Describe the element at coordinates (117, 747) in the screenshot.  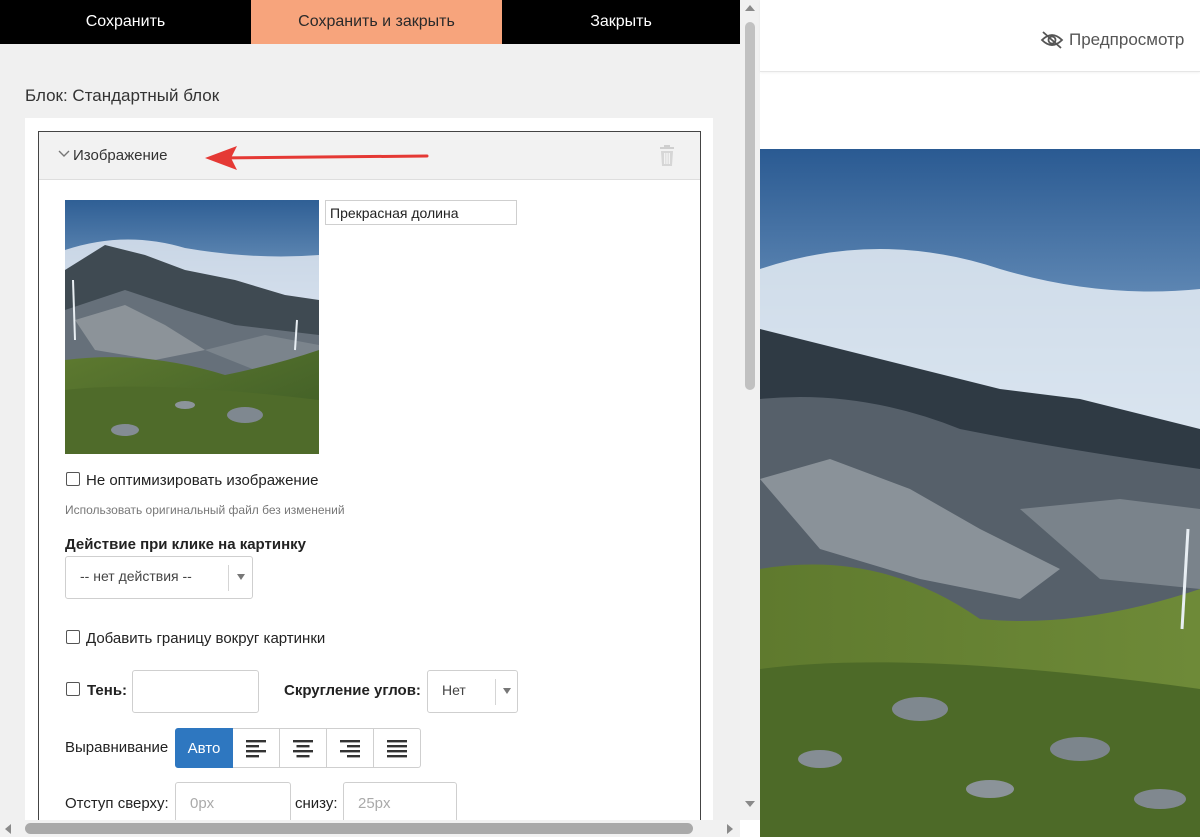
I see `alignment-label: Выравнивание` at that location.